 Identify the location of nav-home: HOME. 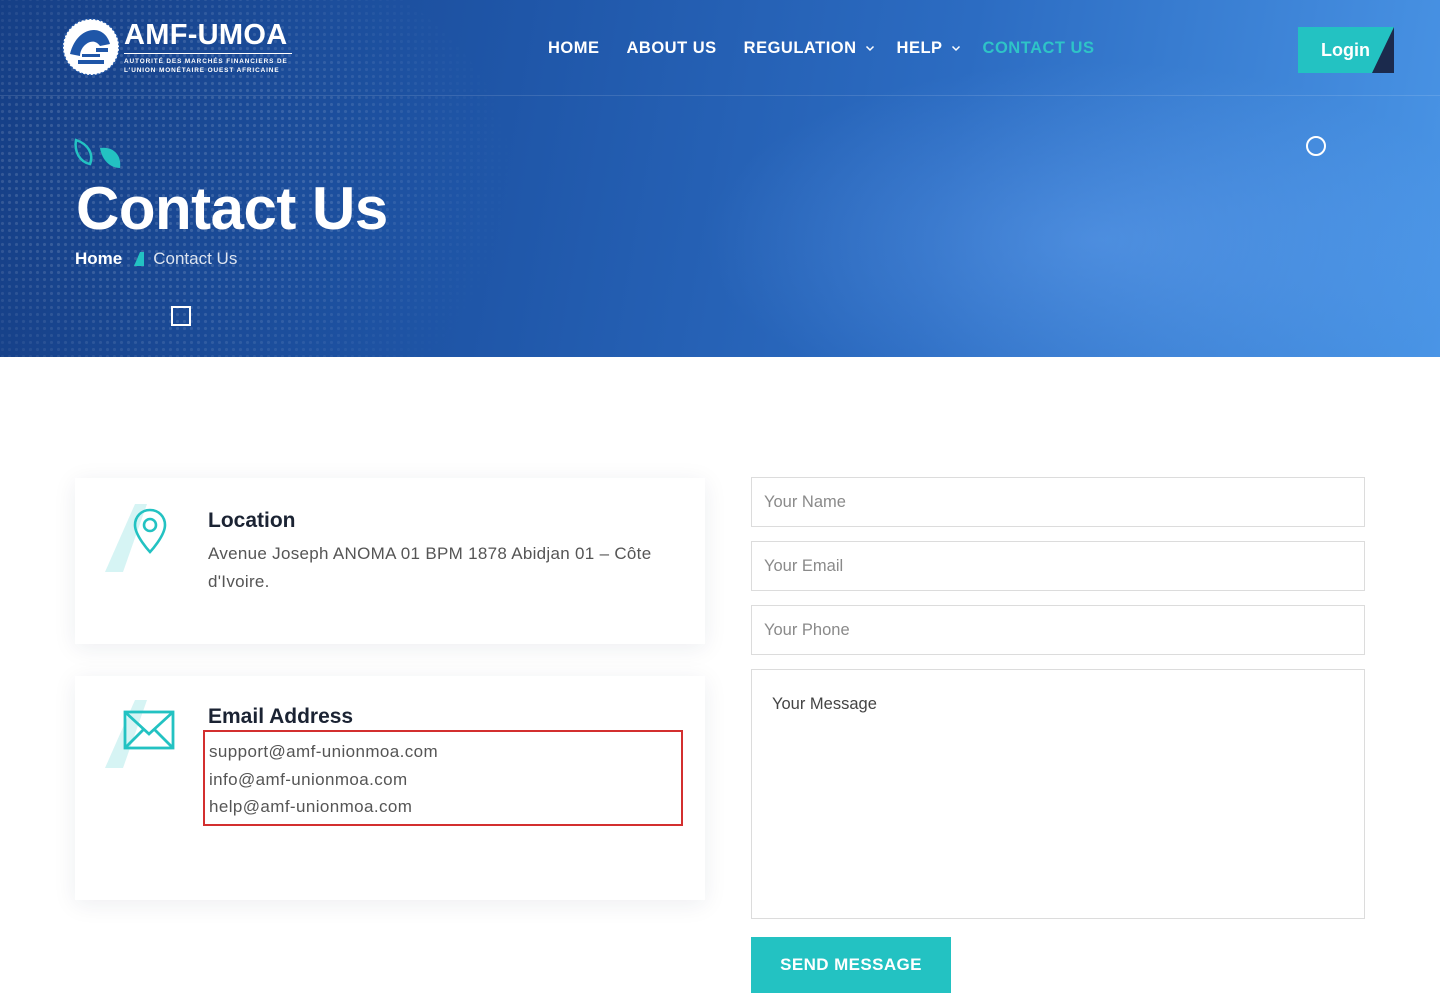
(574, 48).